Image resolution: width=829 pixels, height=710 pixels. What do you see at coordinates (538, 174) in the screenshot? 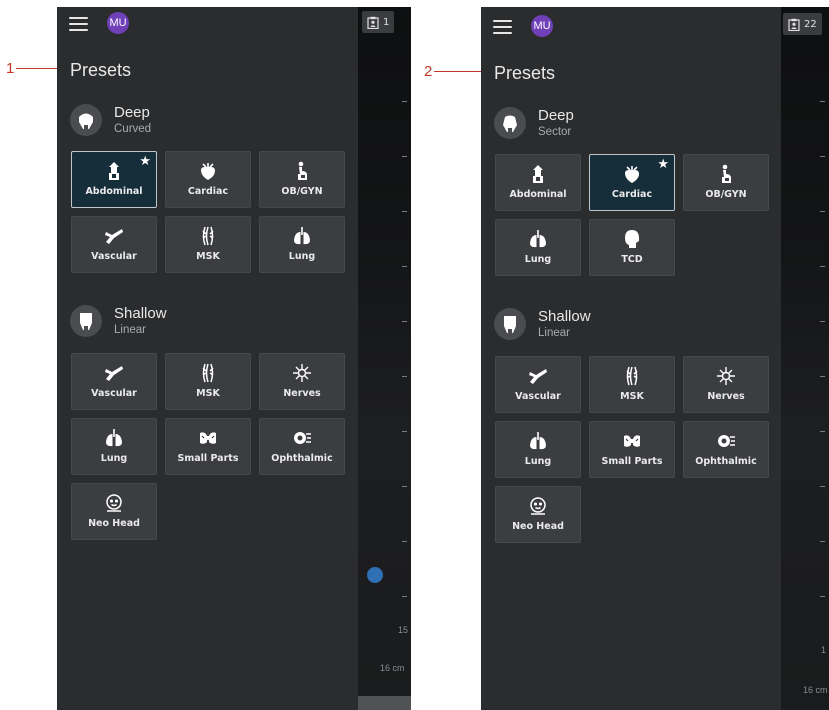
I see `abdominal-icon` at bounding box center [538, 174].